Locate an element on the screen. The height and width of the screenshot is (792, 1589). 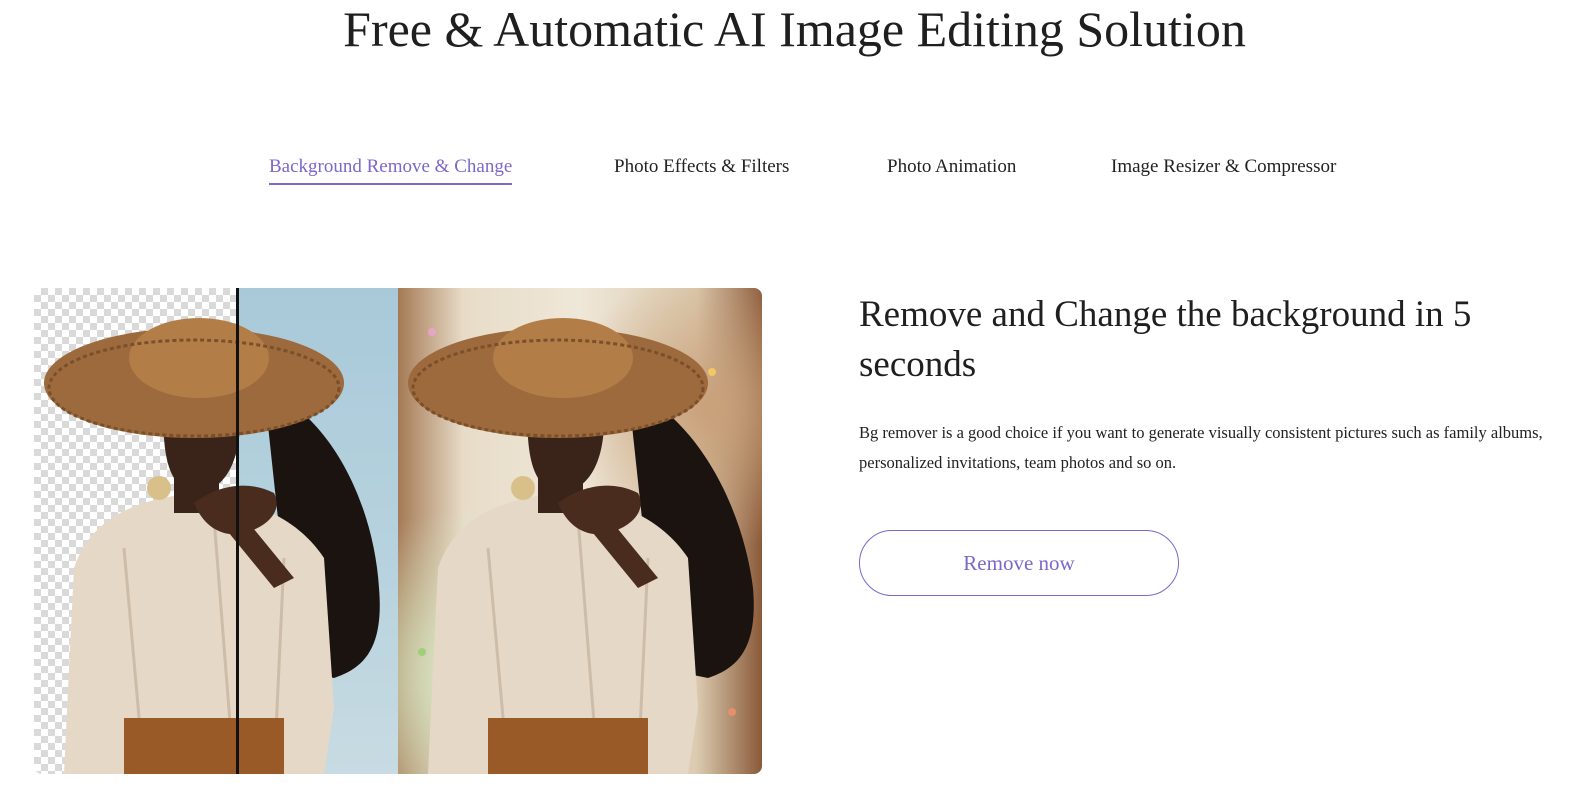
before-image is located at coordinates (216, 531).